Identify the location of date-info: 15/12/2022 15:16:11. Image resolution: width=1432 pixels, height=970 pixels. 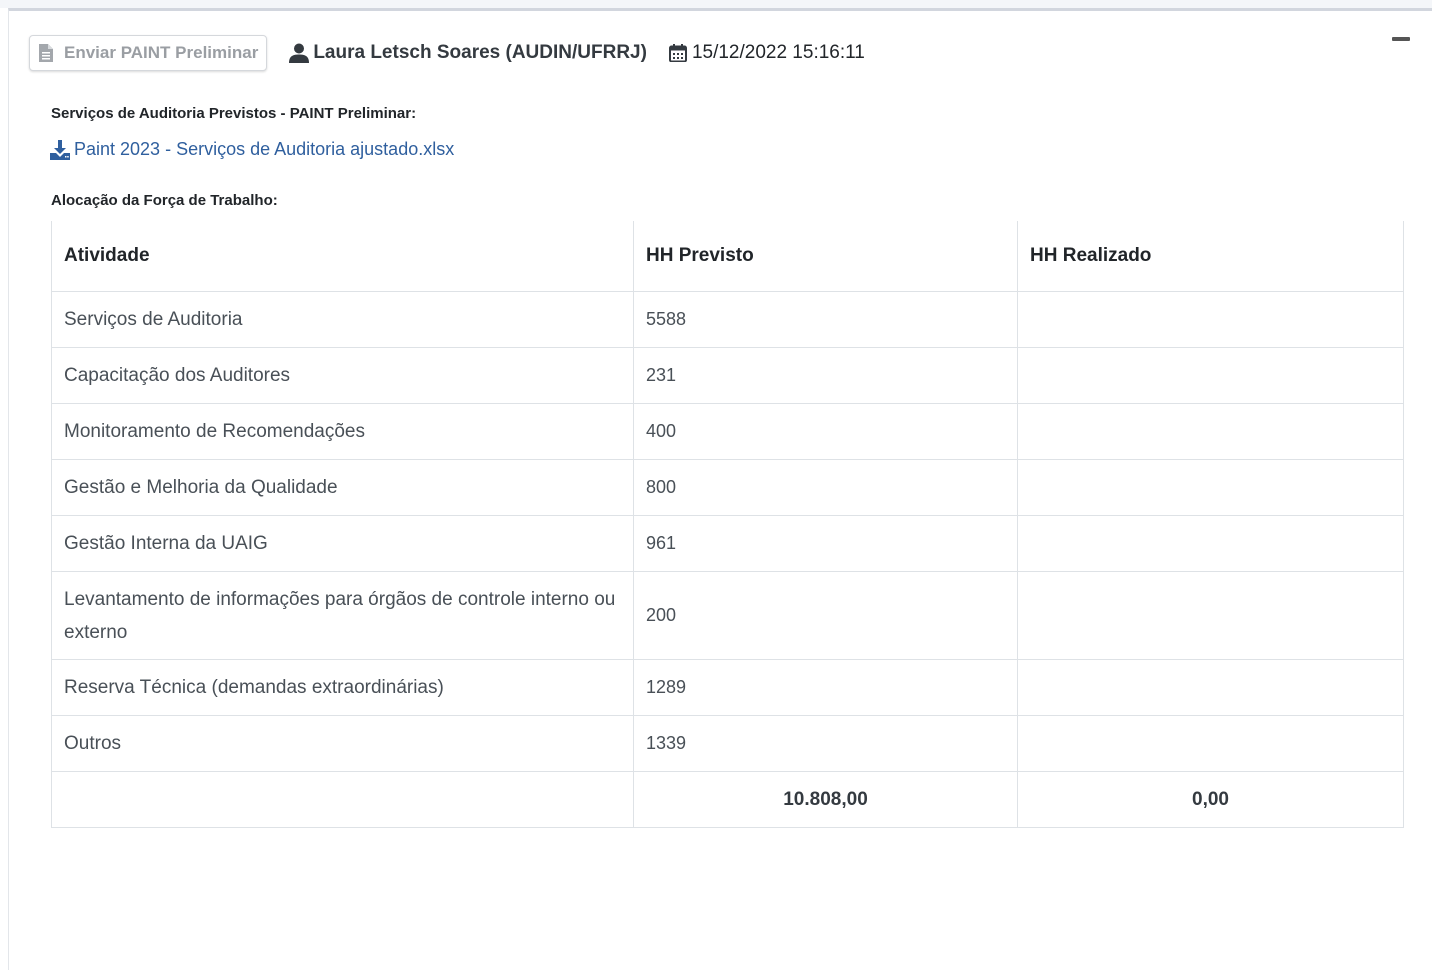
(766, 53).